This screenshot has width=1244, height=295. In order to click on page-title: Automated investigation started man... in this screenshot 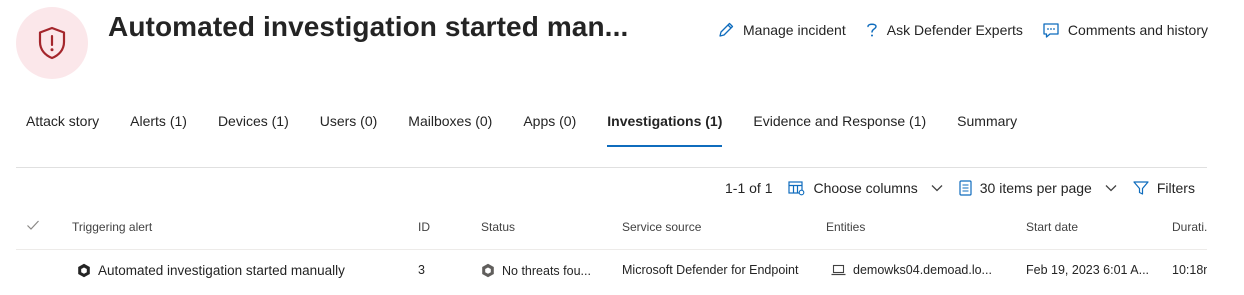, I will do `click(368, 26)`.